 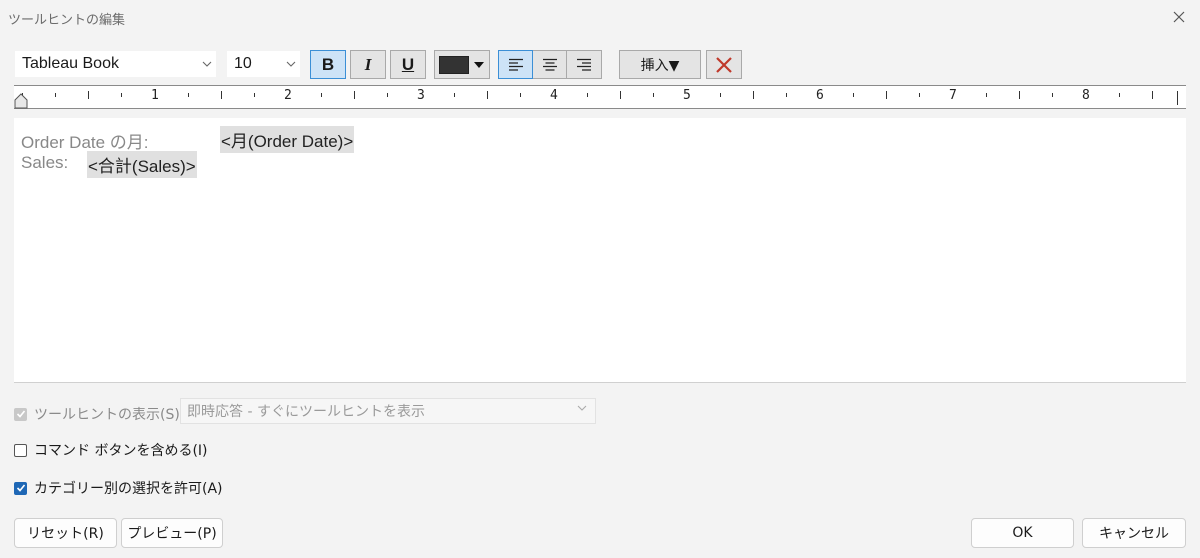 What do you see at coordinates (45, 162) in the screenshot?
I see `line2-label: Sales:` at bounding box center [45, 162].